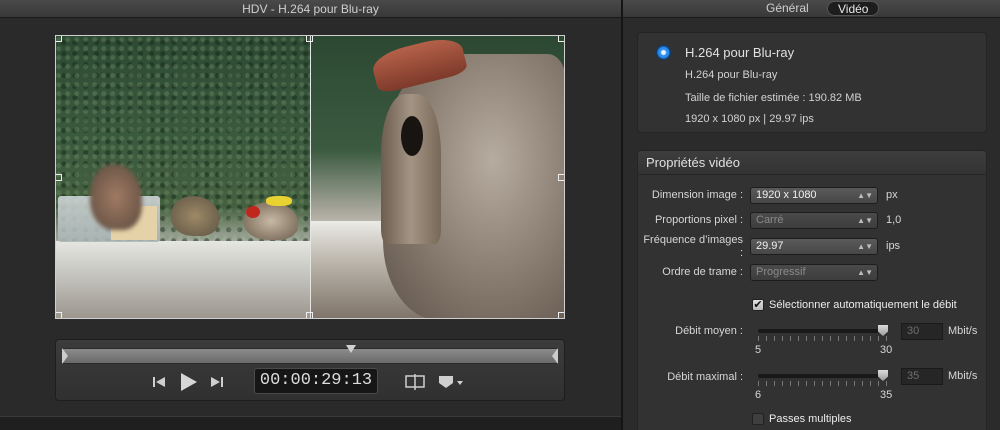 The height and width of the screenshot is (430, 1000). I want to click on max-bitrate-label: Débit maximal :, so click(705, 377).